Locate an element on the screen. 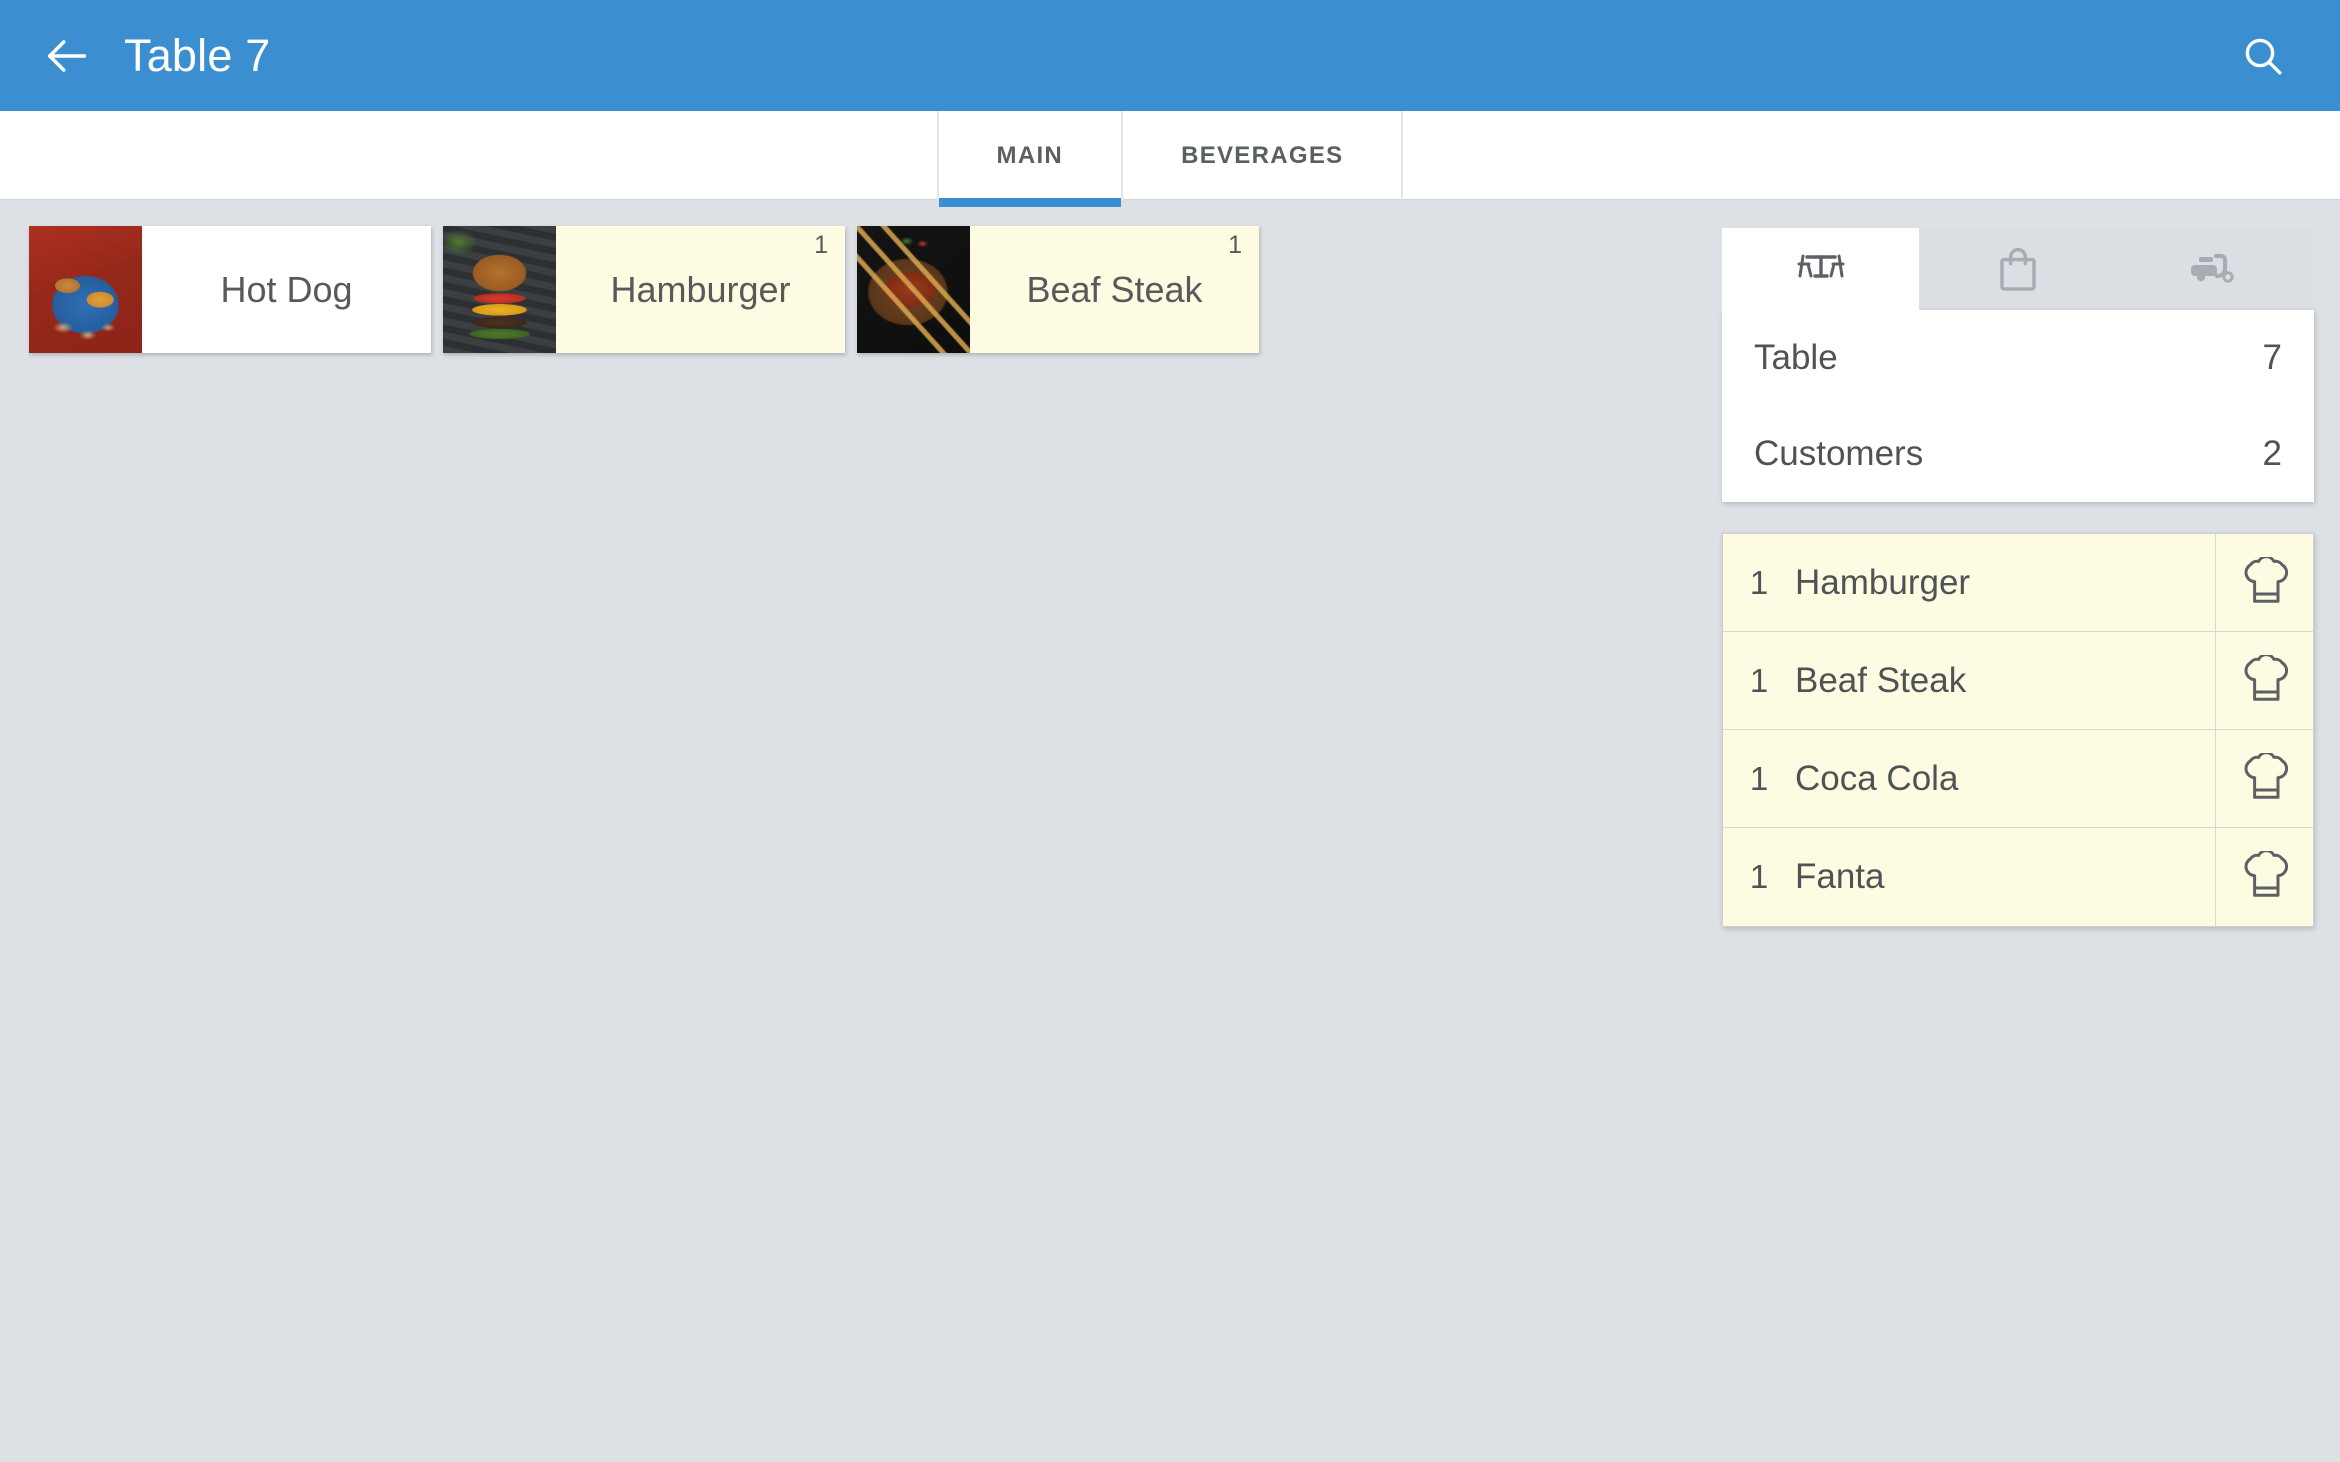  info-value: 2 is located at coordinates (2272, 453).